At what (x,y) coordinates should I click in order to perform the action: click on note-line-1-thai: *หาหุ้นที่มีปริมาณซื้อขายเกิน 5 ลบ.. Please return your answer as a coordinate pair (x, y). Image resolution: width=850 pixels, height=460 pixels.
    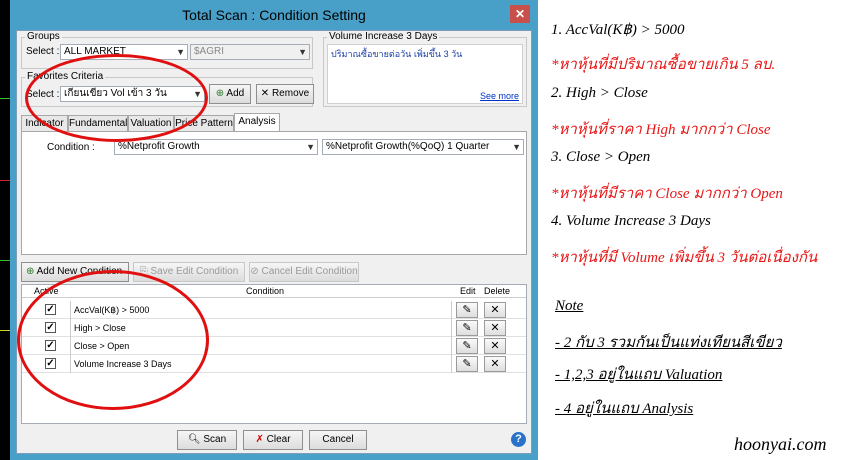
    Looking at the image, I should click on (663, 65).